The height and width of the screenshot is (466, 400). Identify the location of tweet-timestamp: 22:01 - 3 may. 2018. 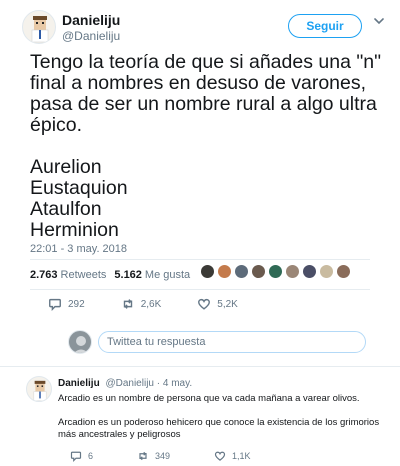
(78, 249).